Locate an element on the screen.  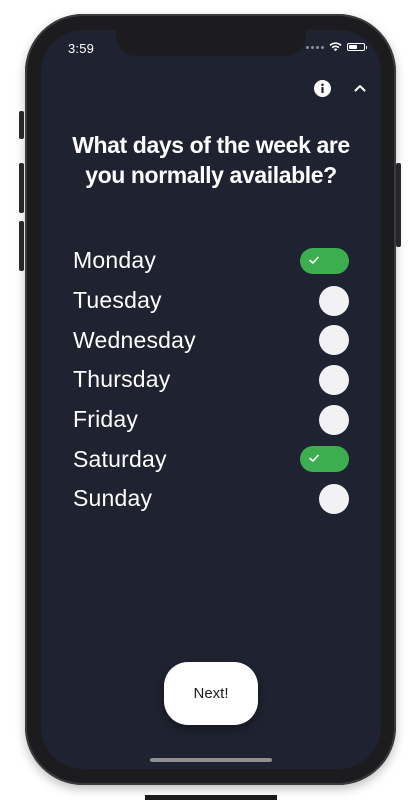
wifi-icon is located at coordinates (335, 47).